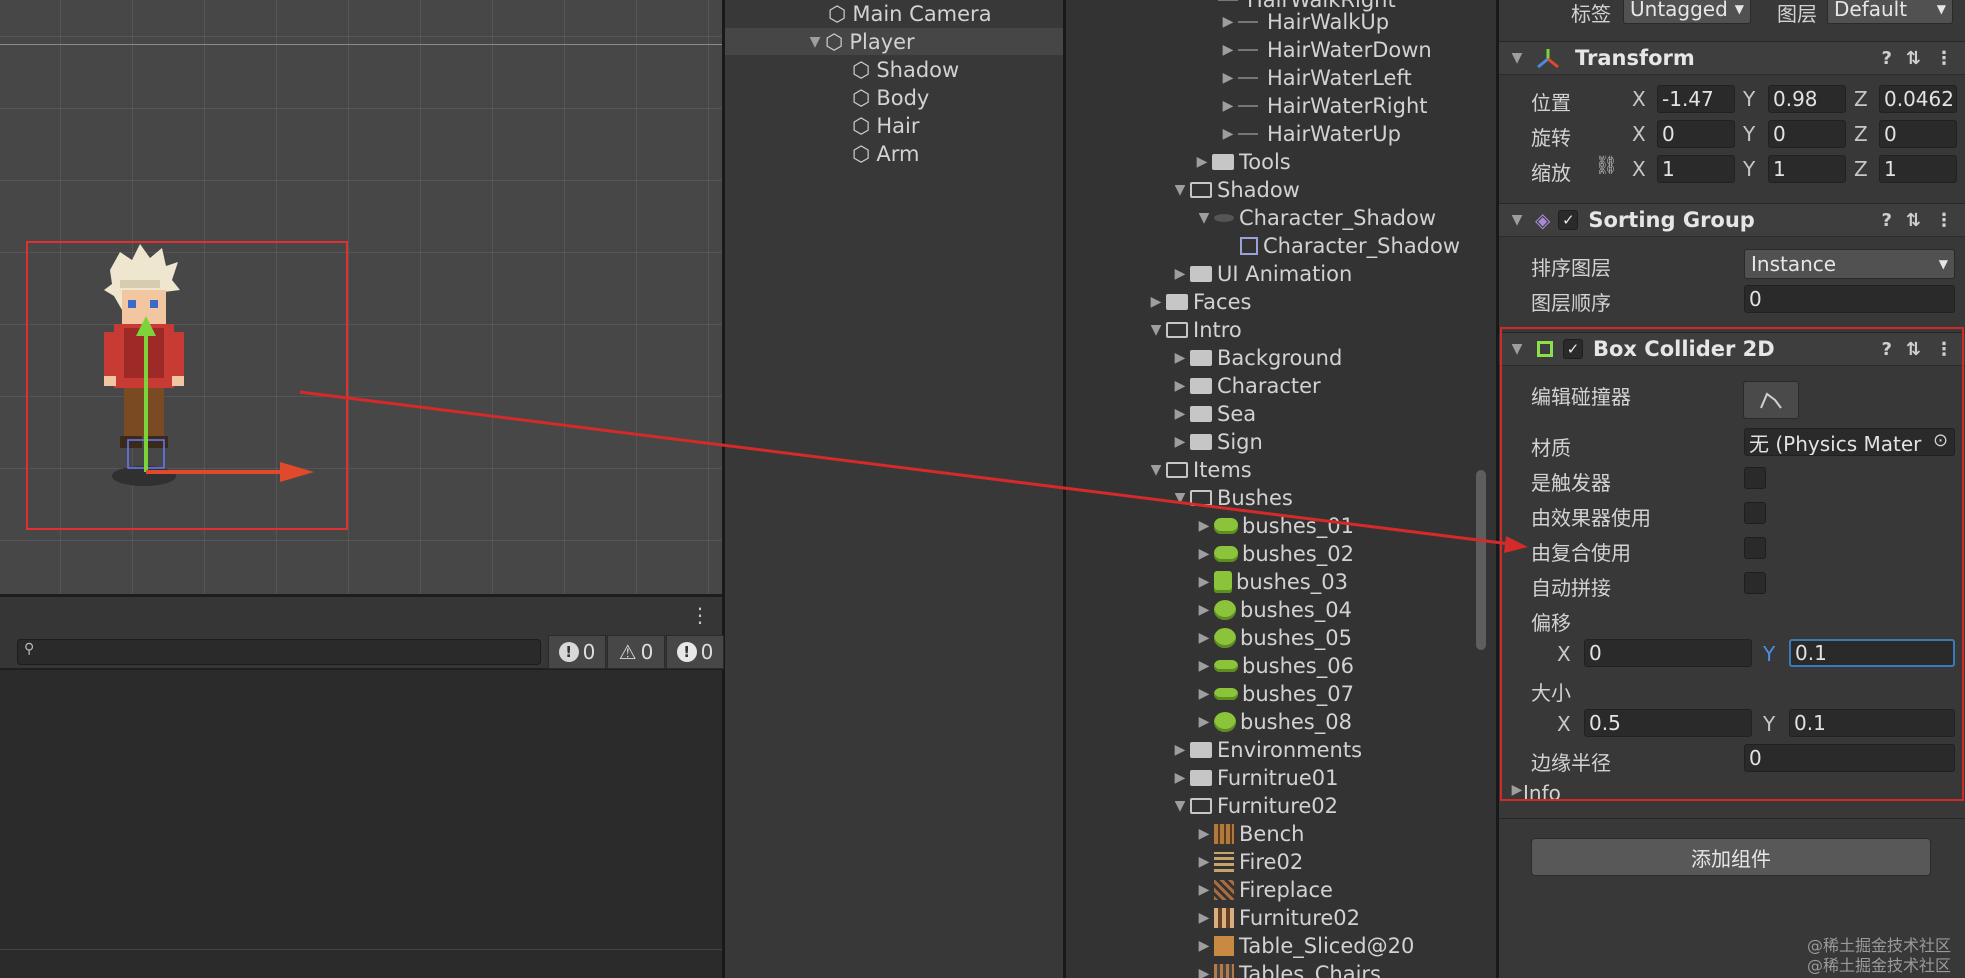  Describe the element at coordinates (1315, 217) in the screenshot. I see `project-item: ▼ Character_Shadow` at that location.